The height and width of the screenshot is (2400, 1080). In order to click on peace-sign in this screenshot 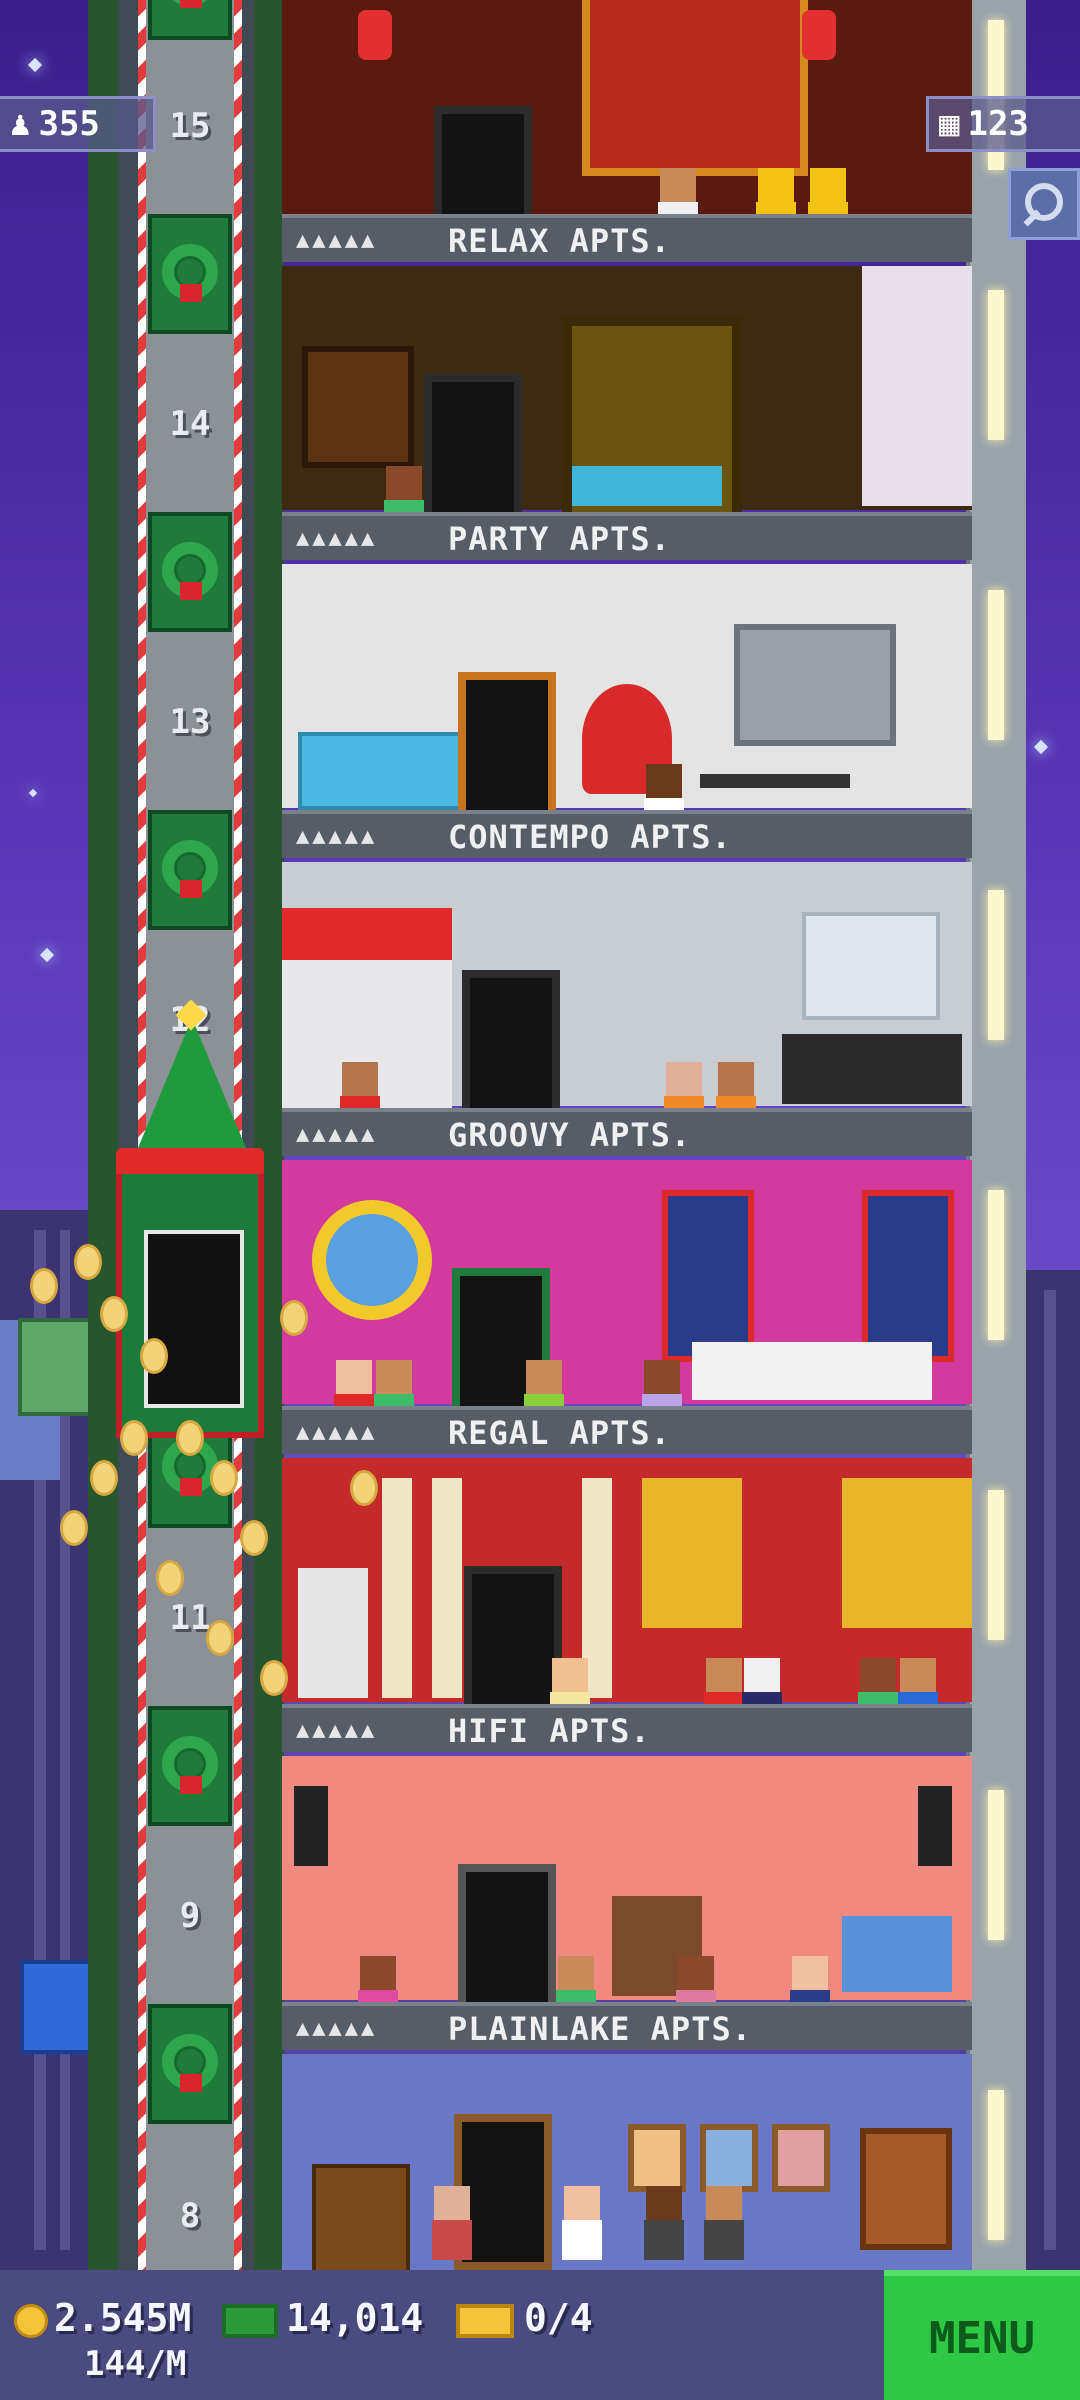, I will do `click(372, 1260)`.